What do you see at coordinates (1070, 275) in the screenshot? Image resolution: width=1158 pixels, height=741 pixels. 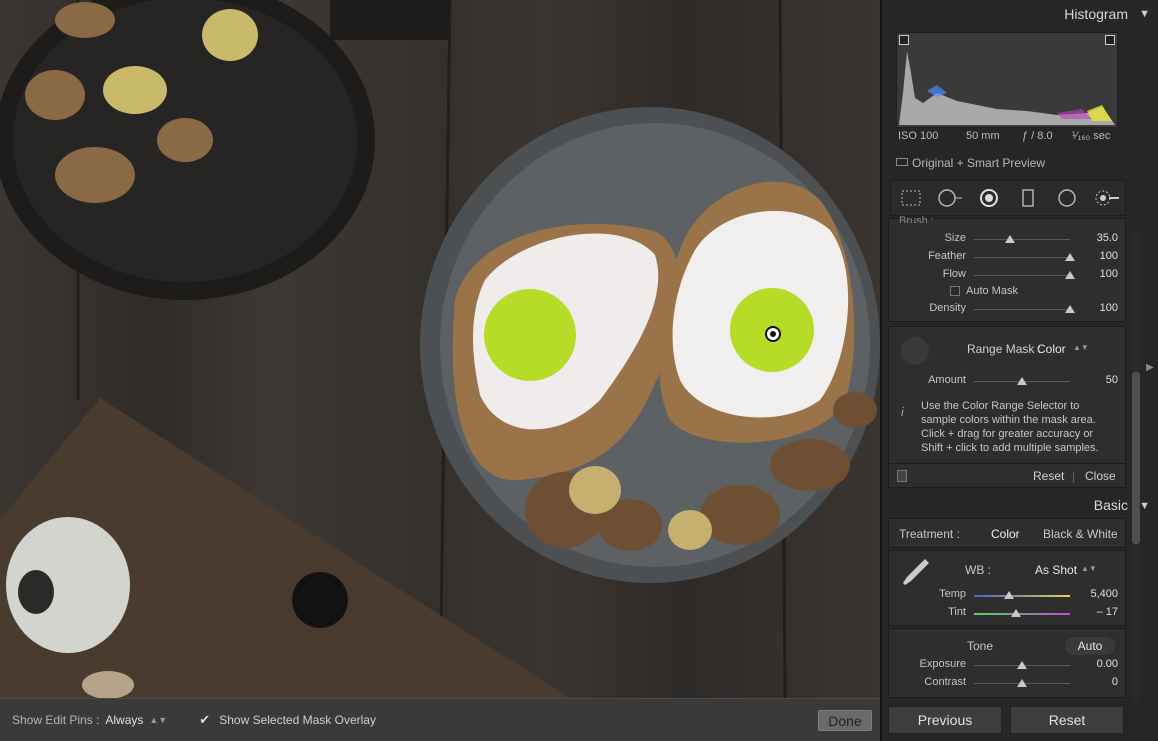 I see `flow-slider-thumb` at bounding box center [1070, 275].